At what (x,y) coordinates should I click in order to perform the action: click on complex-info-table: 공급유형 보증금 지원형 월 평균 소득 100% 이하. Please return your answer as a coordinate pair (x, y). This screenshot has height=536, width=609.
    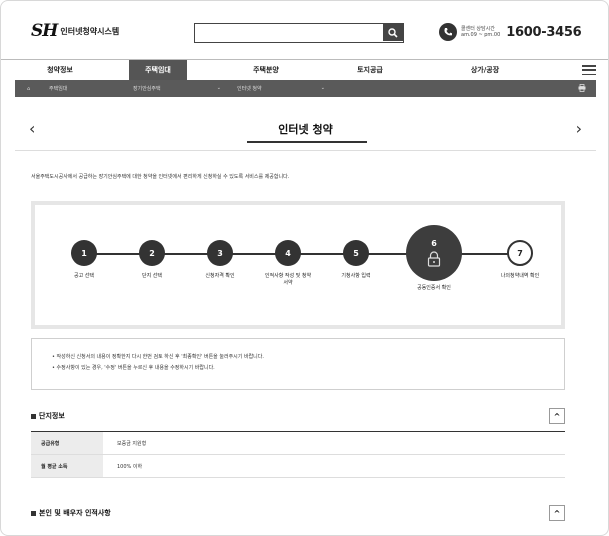
    Looking at the image, I should click on (298, 454).